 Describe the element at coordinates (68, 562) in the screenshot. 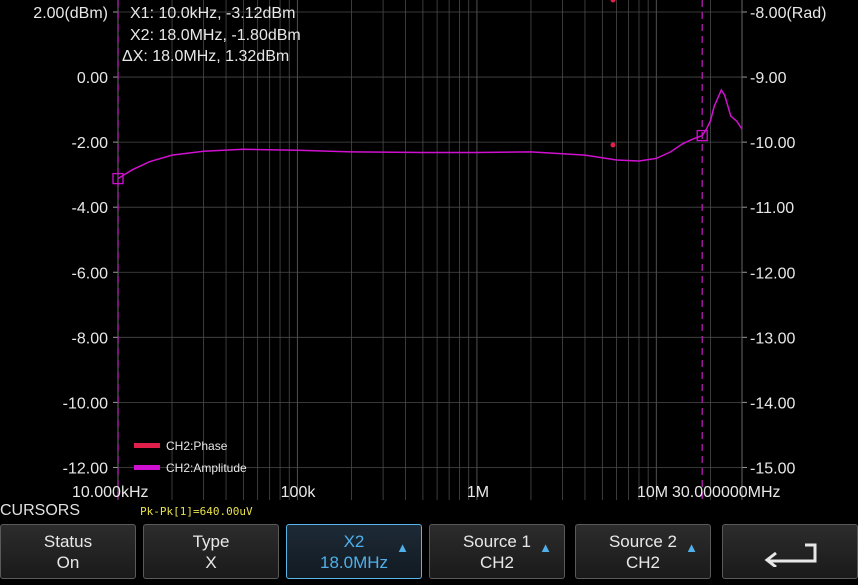

I see `status-softkey-value: On` at that location.